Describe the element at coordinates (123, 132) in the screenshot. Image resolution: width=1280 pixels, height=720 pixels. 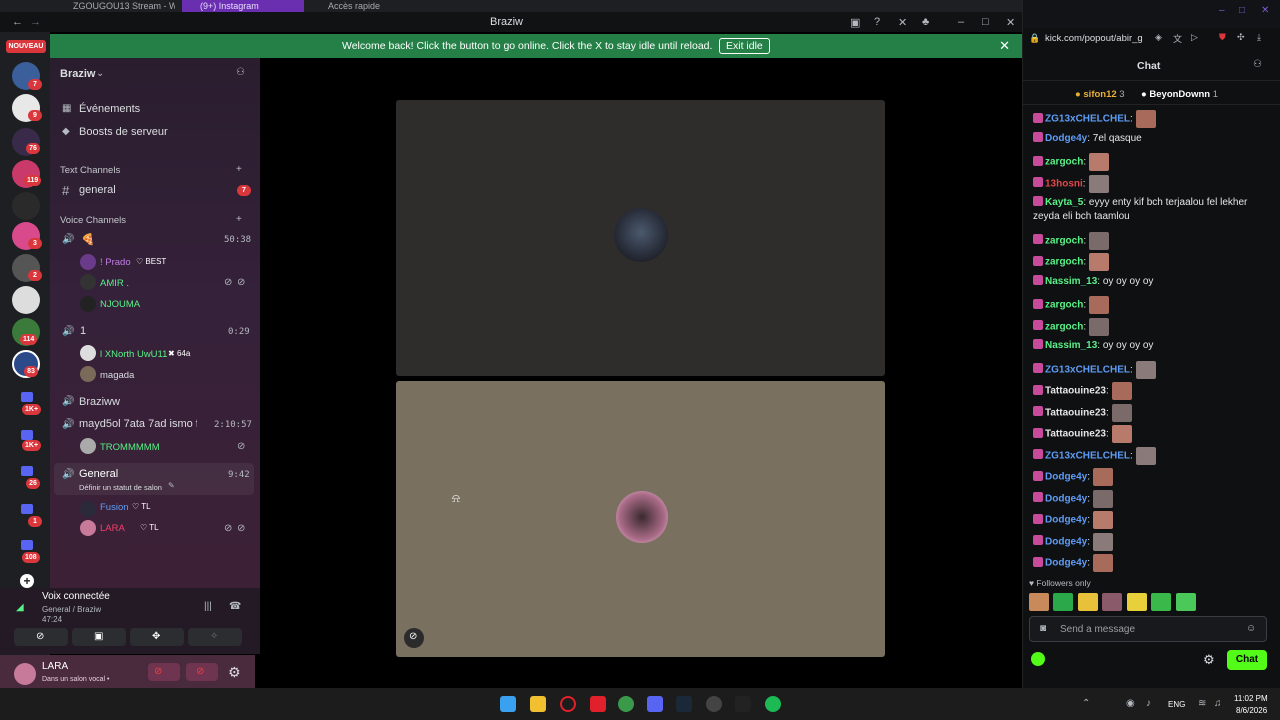
I see `boosts-item: Boosts de serveur` at that location.